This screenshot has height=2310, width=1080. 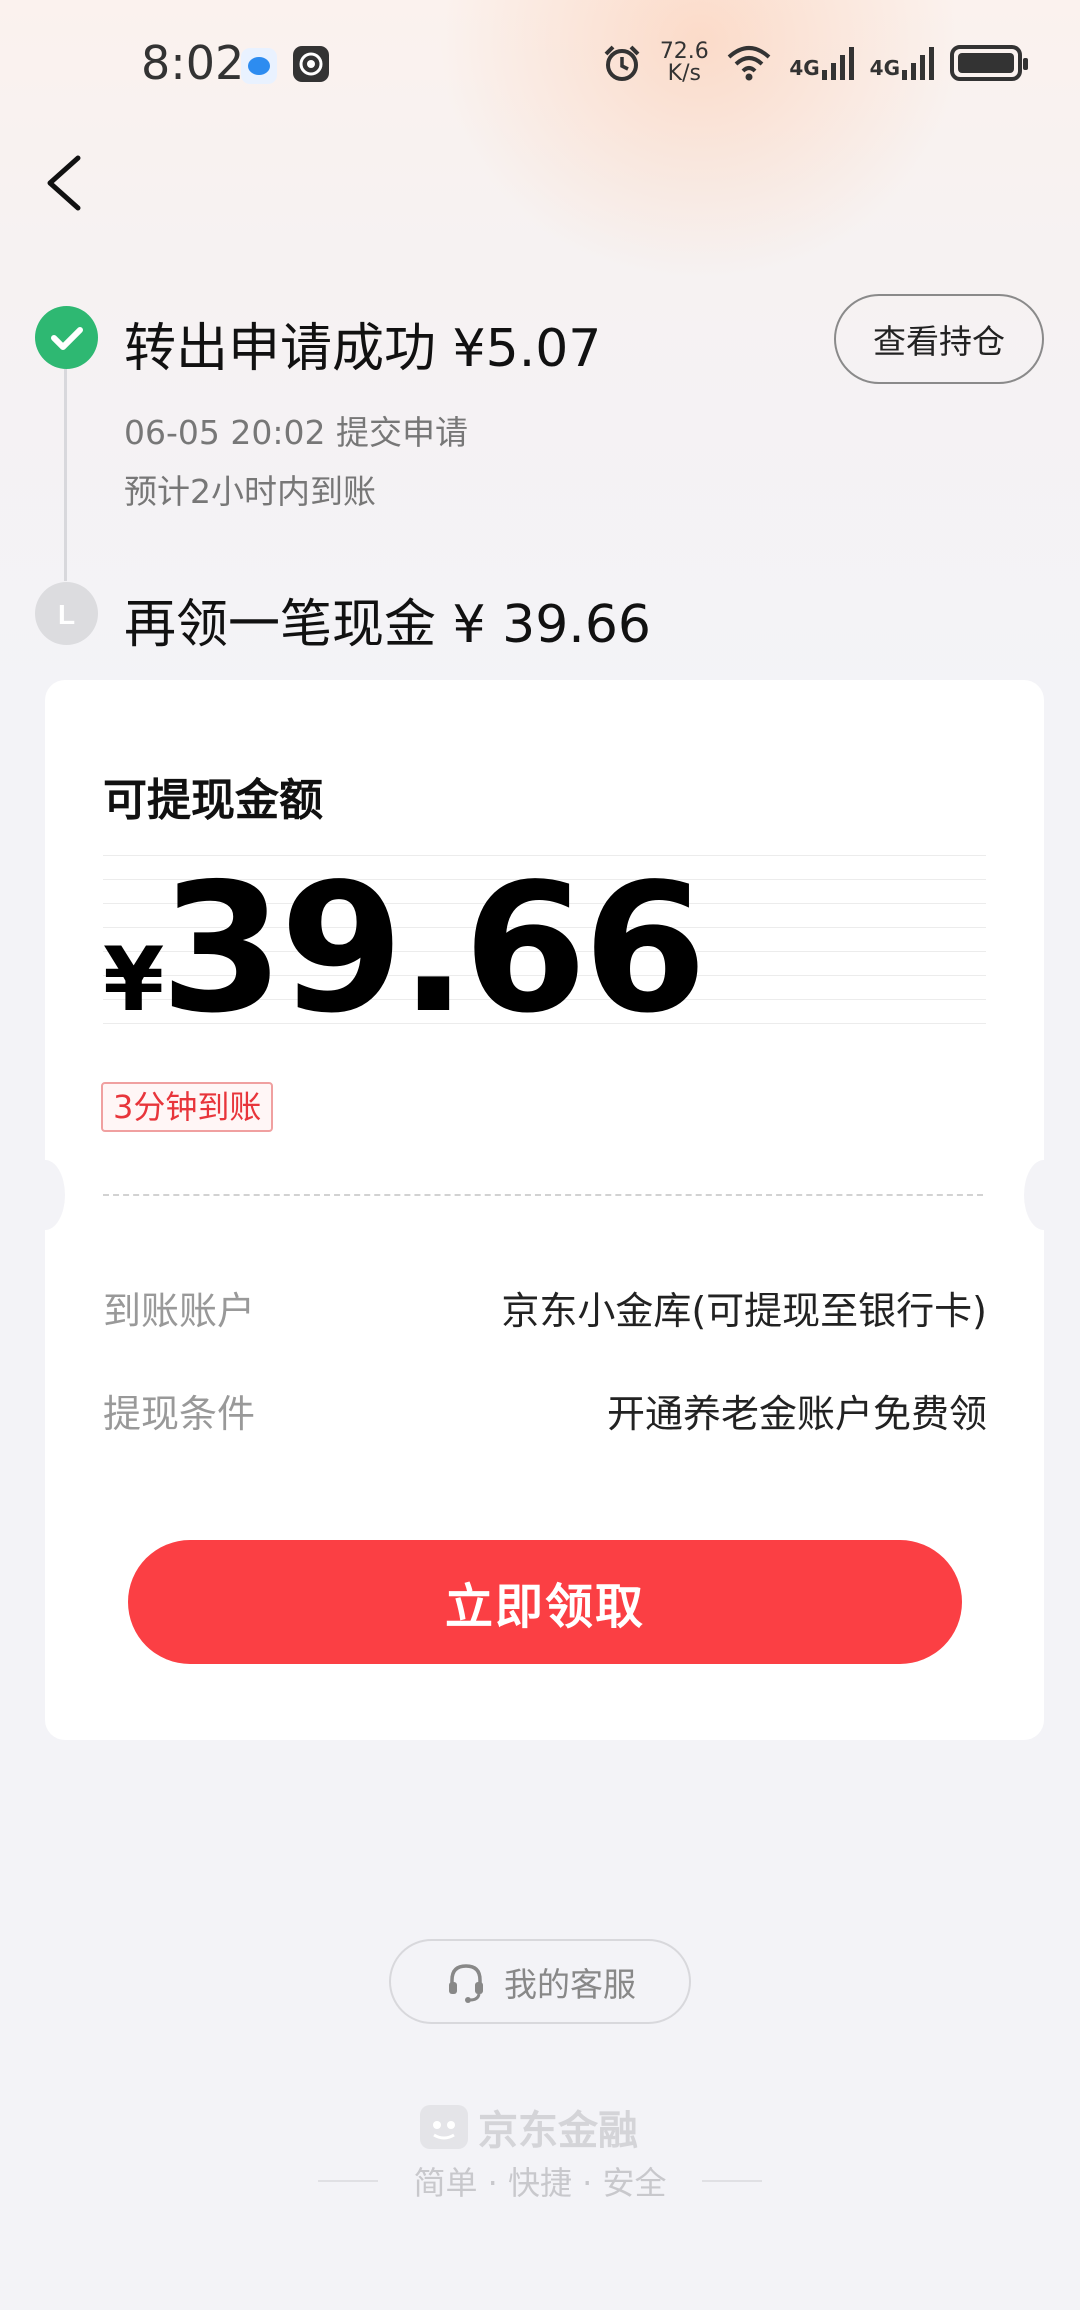 What do you see at coordinates (296, 432) in the screenshot?
I see `submit-time: 06-05 20:02 提交申请` at bounding box center [296, 432].